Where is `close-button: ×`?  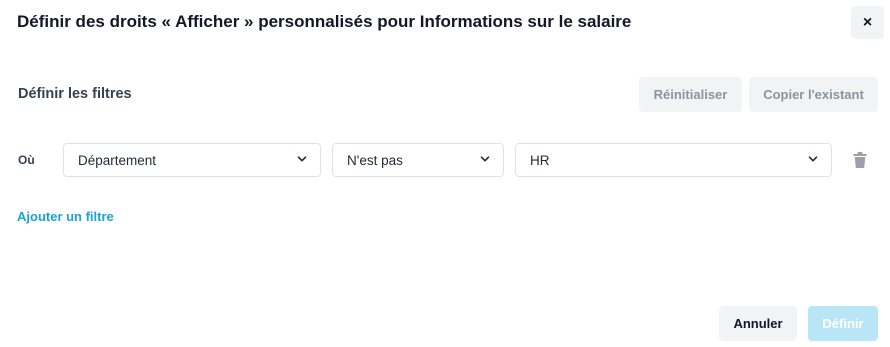 close-button: × is located at coordinates (867, 22).